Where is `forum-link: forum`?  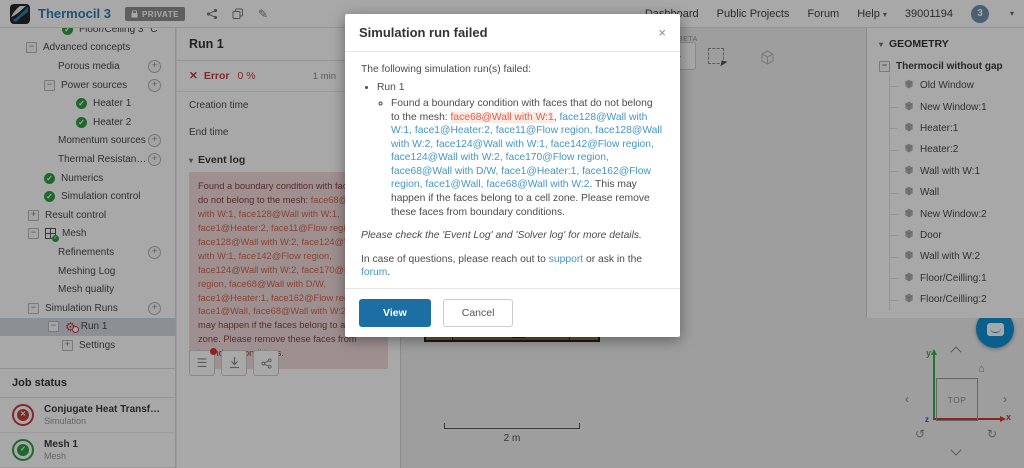 forum-link: forum is located at coordinates (374, 272).